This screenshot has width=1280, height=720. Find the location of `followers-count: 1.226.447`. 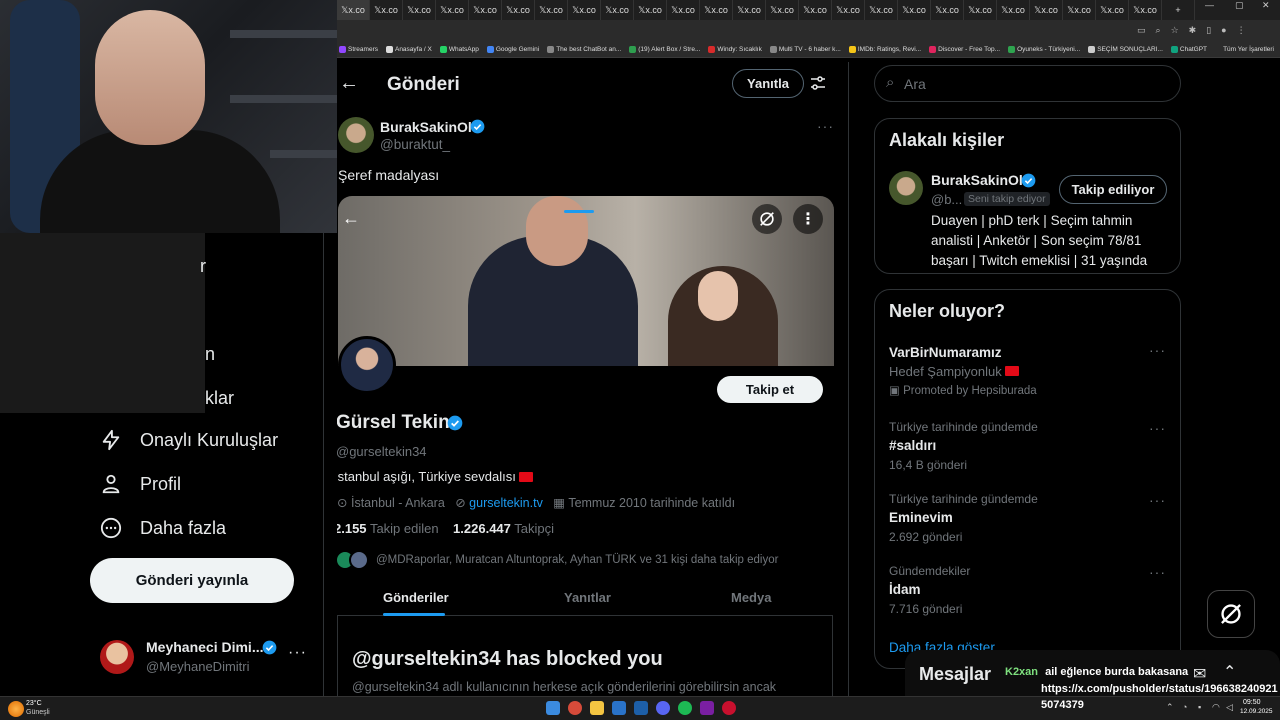

followers-count: 1.226.447 is located at coordinates (482, 528).